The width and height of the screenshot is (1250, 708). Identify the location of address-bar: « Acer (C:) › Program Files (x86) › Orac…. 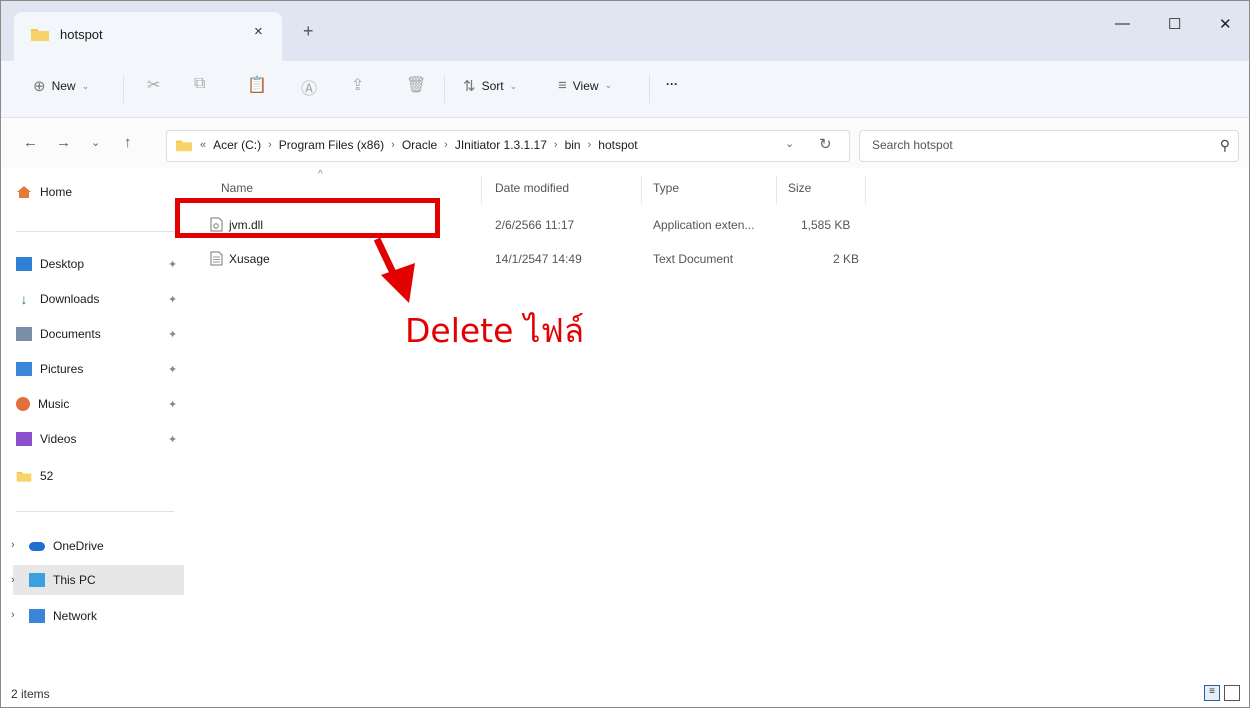
(508, 146).